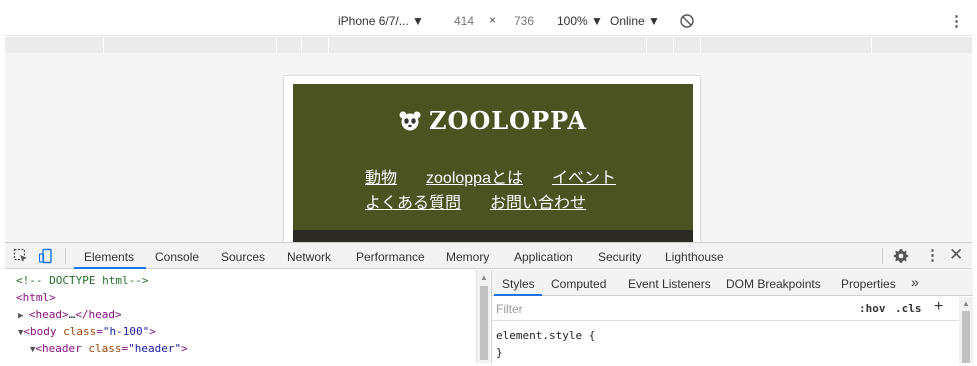  I want to click on tab-properties: Properties, so click(868, 284).